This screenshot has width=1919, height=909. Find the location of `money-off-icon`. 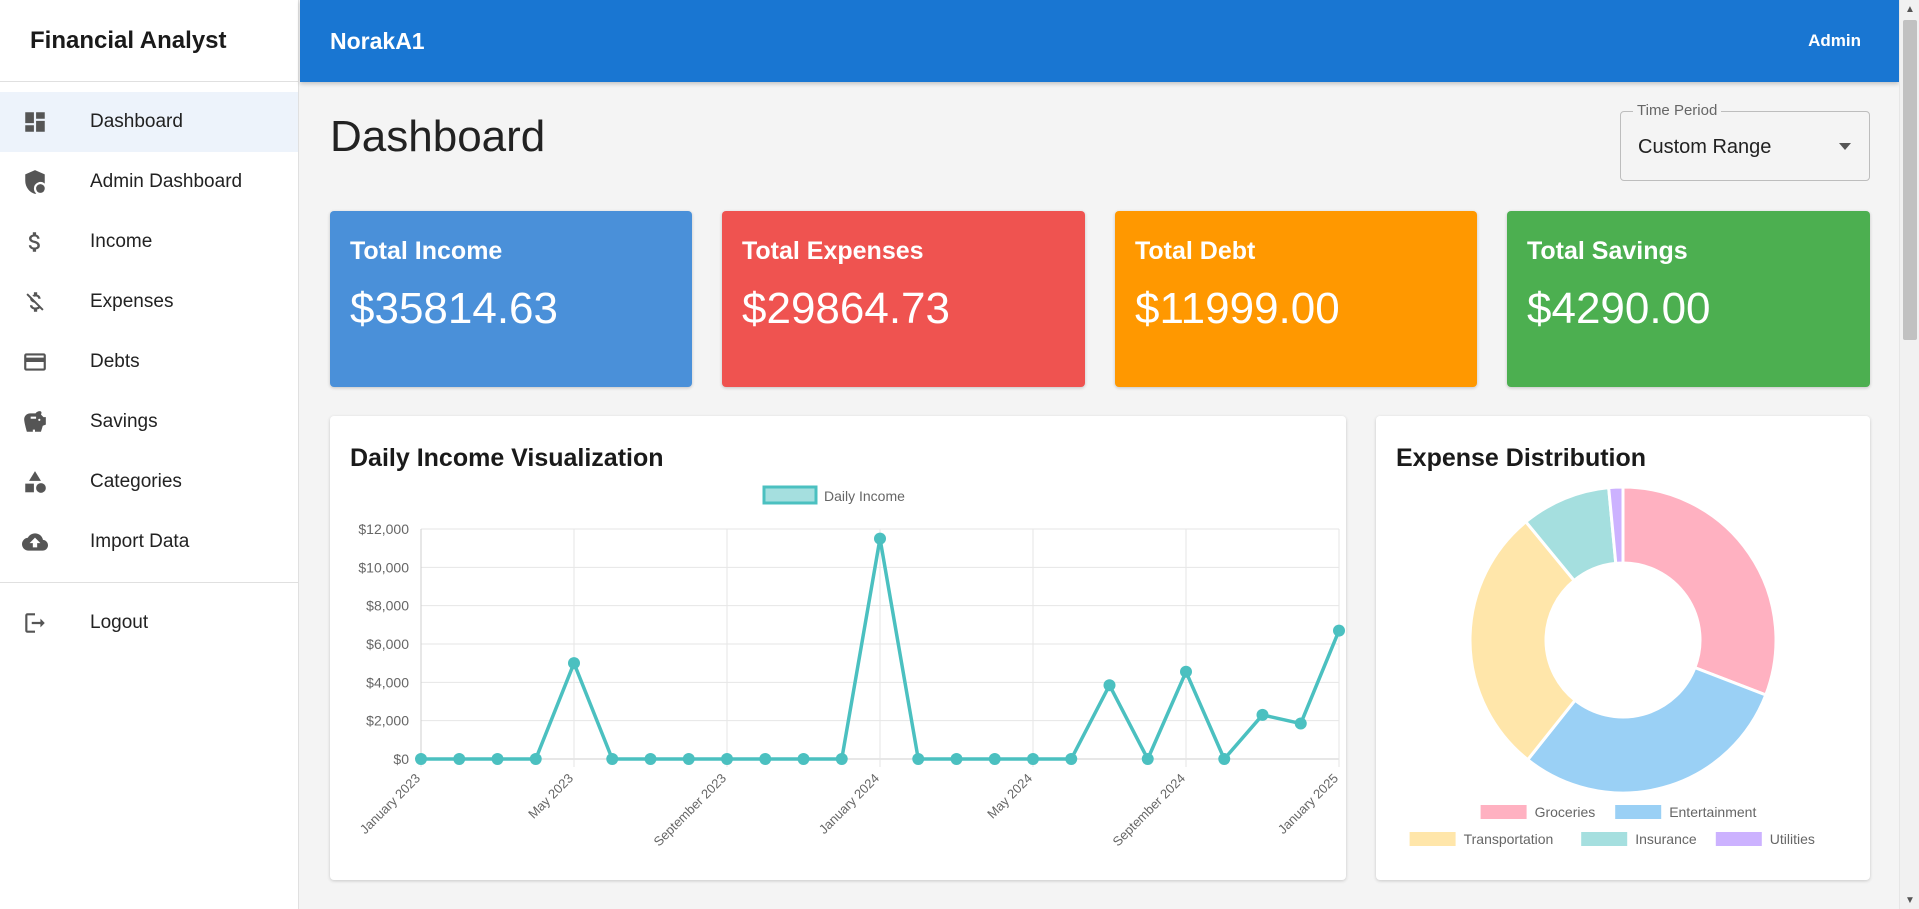

money-off-icon is located at coordinates (35, 302).